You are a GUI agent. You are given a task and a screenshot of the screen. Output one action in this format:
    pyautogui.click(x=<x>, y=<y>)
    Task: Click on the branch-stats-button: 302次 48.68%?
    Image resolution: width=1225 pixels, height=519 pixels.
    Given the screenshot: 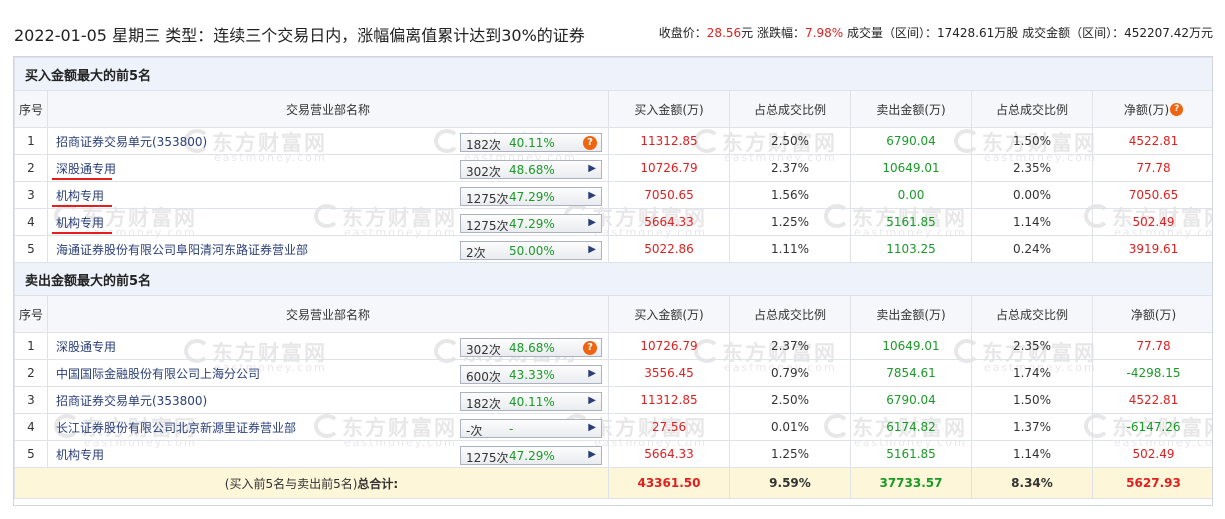 What is the action you would take?
    pyautogui.click(x=531, y=347)
    